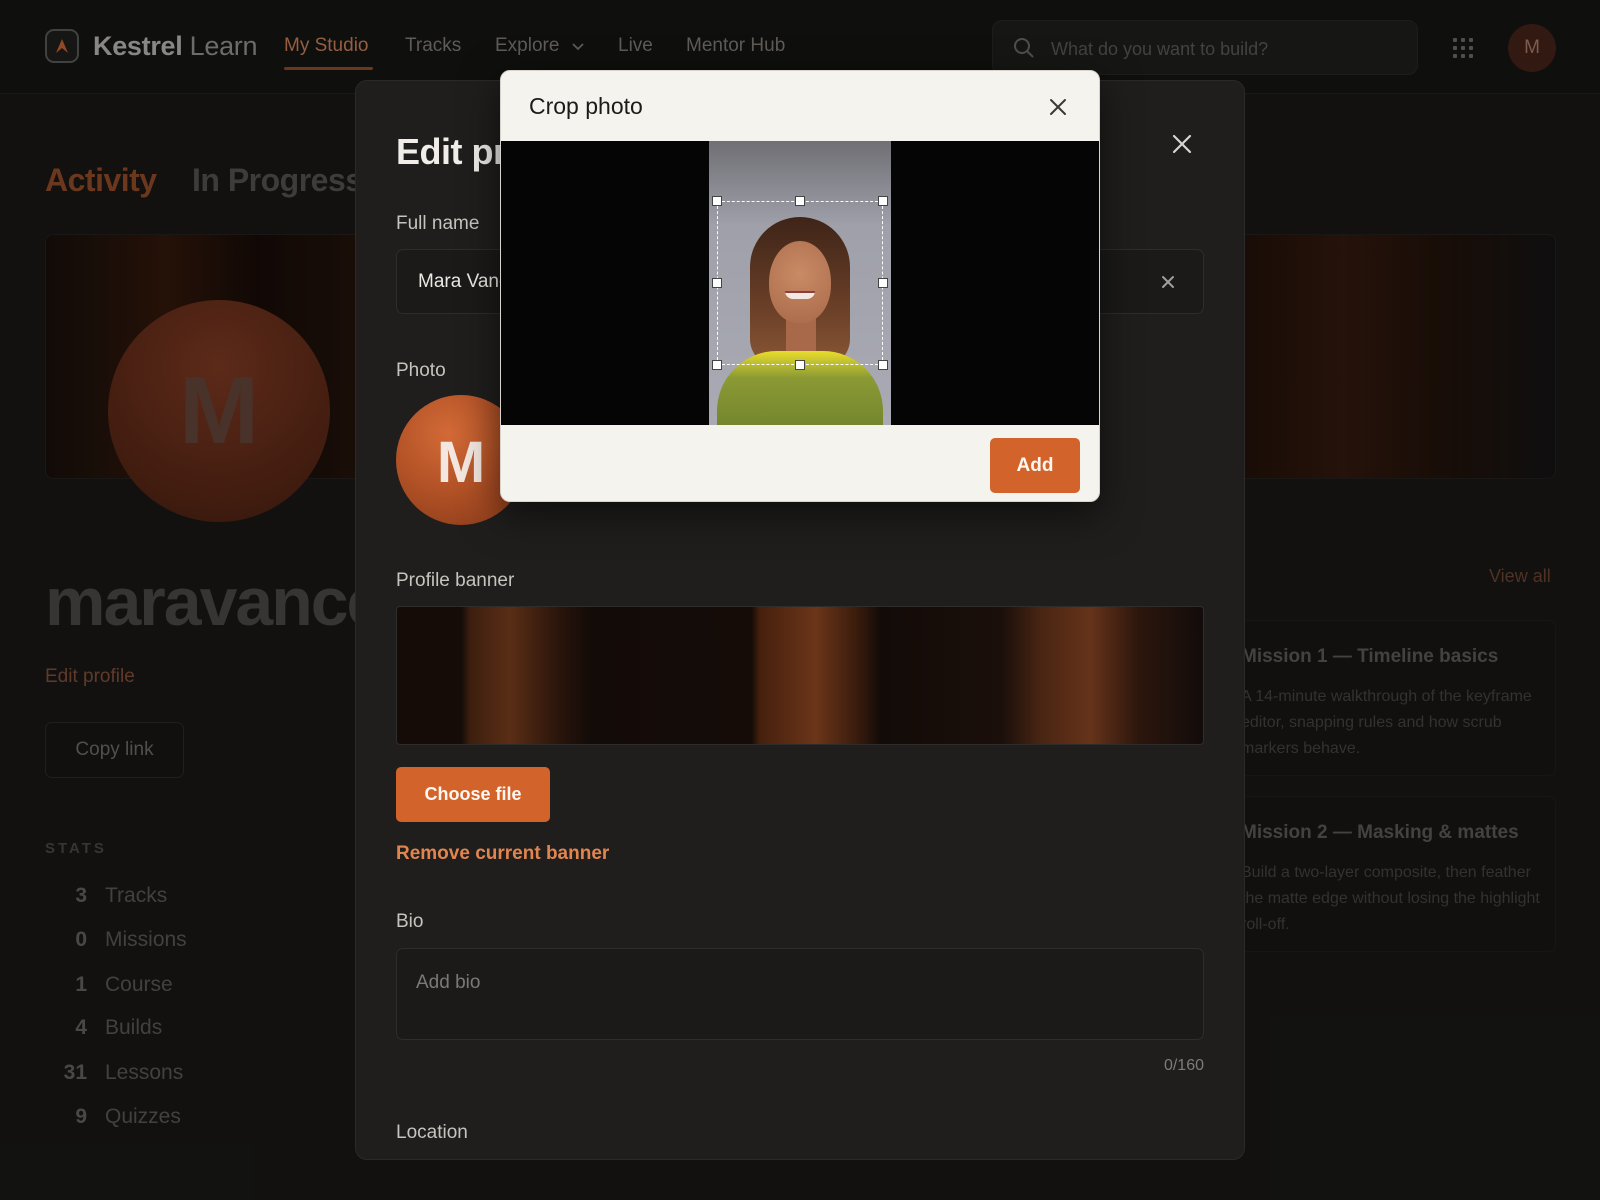 This screenshot has width=1600, height=1200. What do you see at coordinates (800, 994) in the screenshot?
I see `bio-textarea: Add bio` at bounding box center [800, 994].